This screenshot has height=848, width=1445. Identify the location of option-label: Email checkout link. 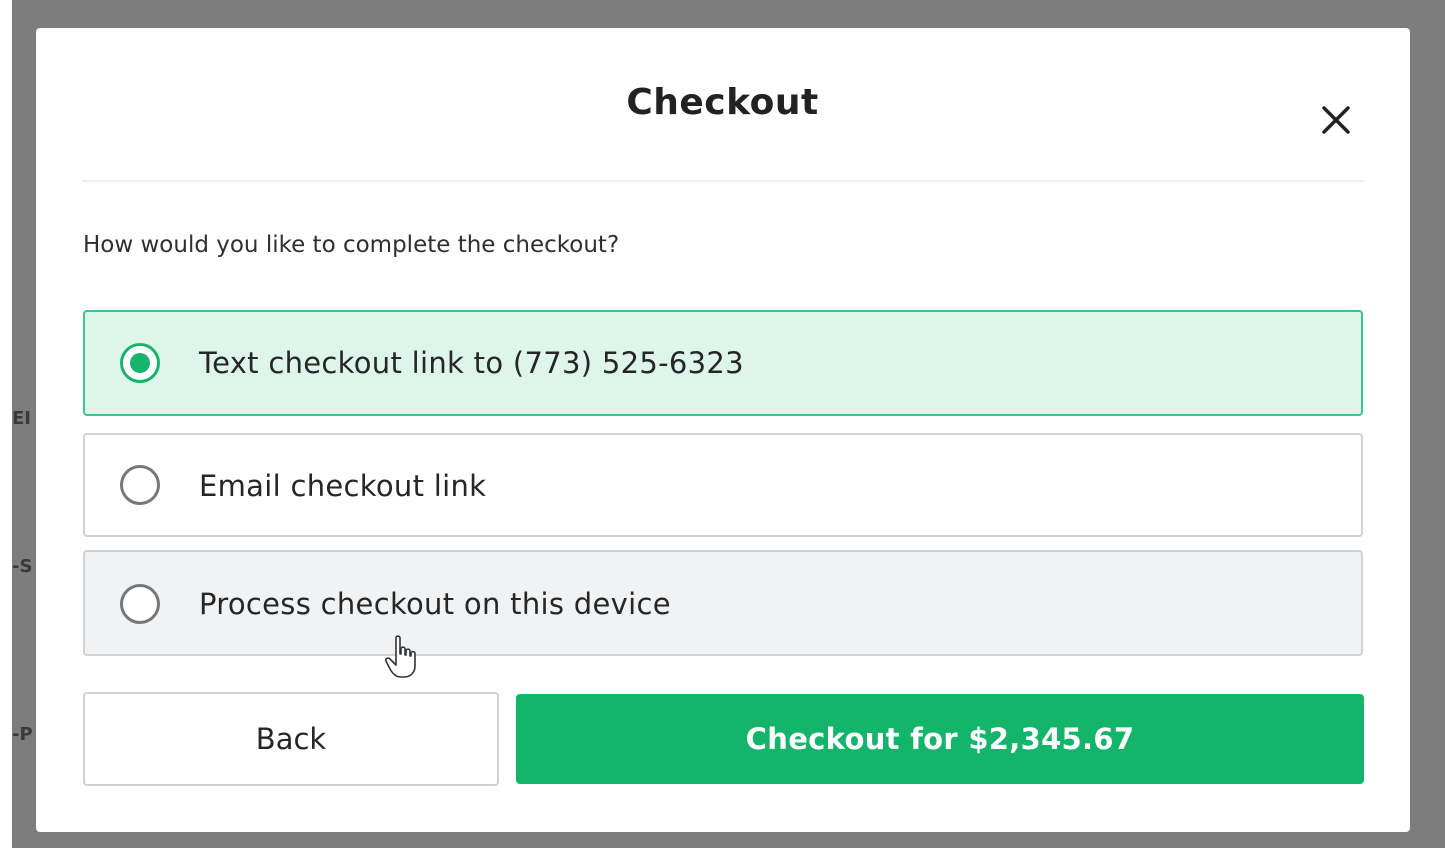
(343, 486).